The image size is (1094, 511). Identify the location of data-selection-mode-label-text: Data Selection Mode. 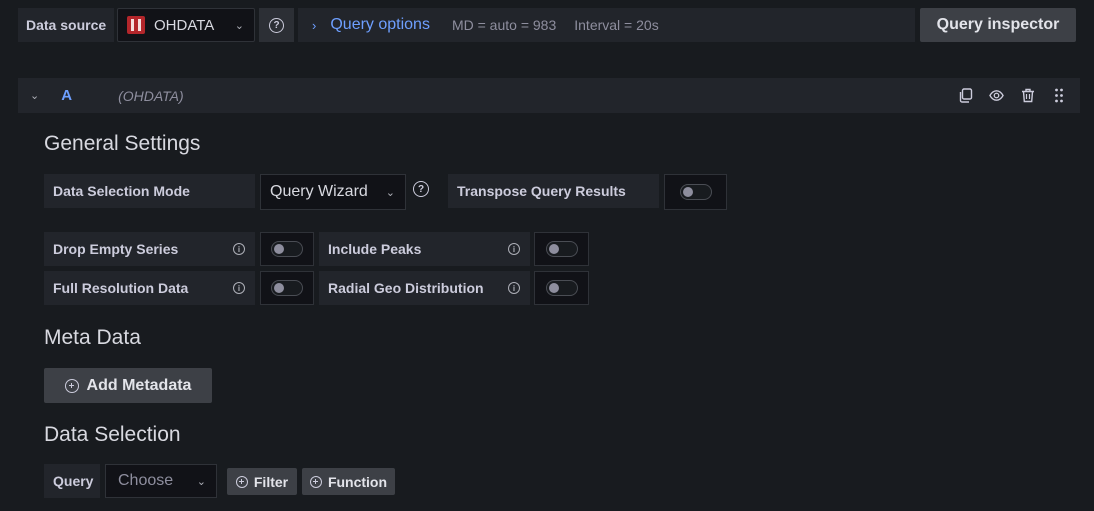
(121, 191).